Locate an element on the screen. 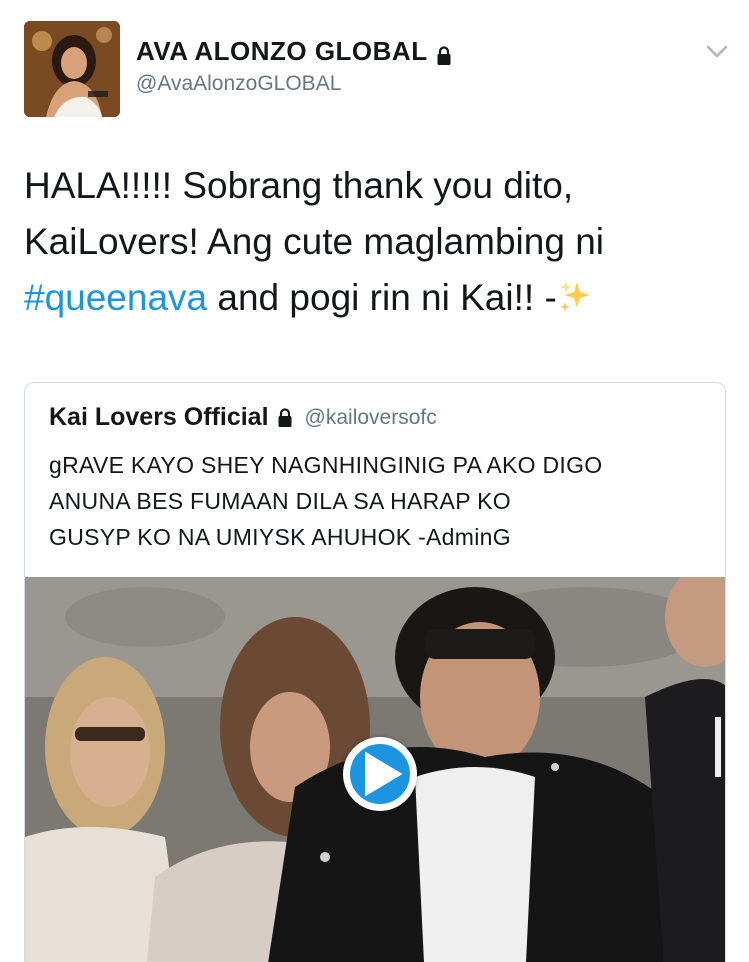  quoted-text-line: GUSYP KO NA UMIYSK AHUHOK -AdminG is located at coordinates (280, 537).